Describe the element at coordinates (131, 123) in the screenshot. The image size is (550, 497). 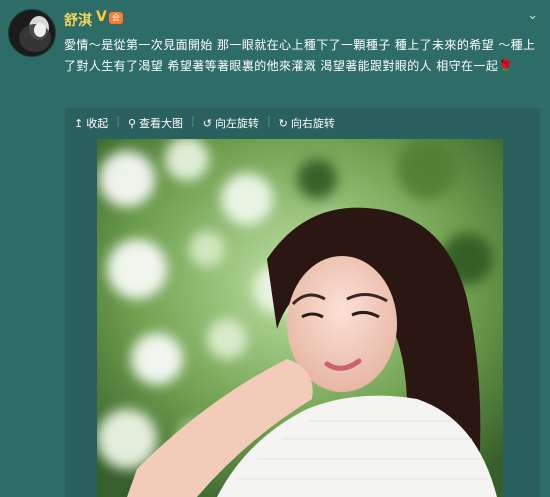
I see `magnifier-icon: ⚲` at that location.